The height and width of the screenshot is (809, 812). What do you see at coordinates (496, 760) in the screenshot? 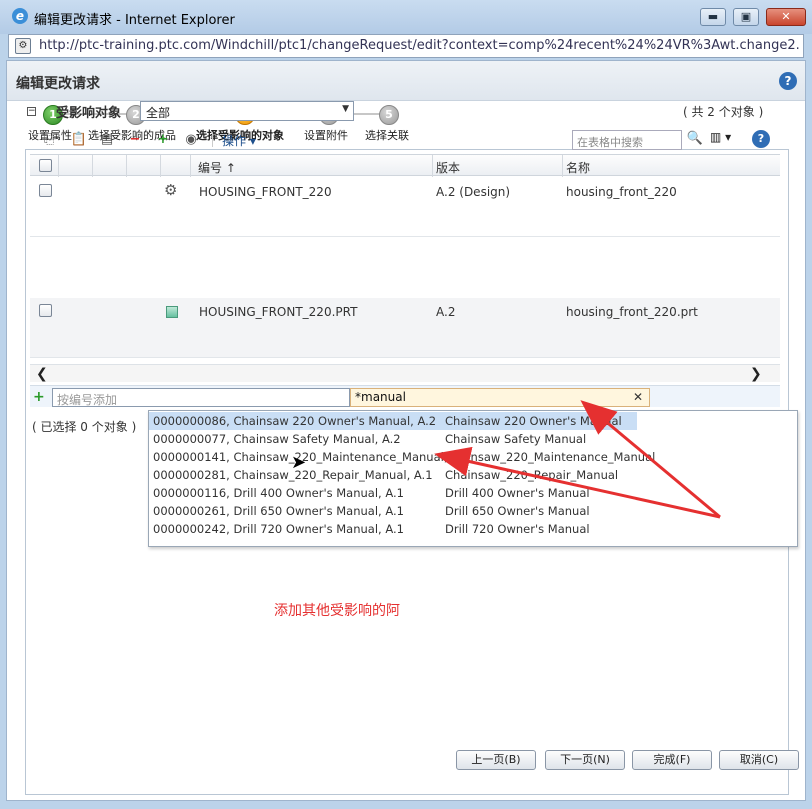
I see `prev-button: 上一页(B)` at bounding box center [496, 760].